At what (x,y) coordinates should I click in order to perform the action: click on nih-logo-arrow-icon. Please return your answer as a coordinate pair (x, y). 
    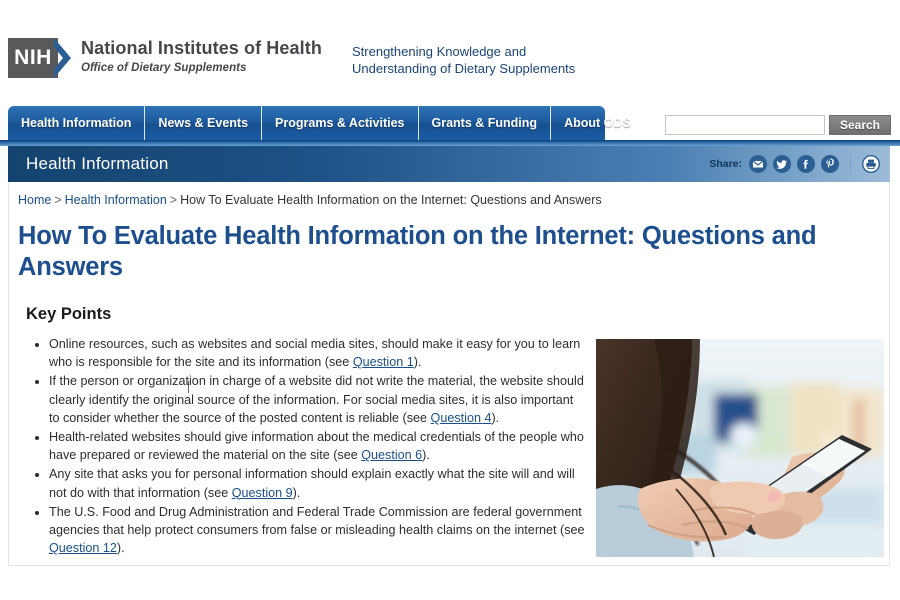
    Looking at the image, I should click on (62, 58).